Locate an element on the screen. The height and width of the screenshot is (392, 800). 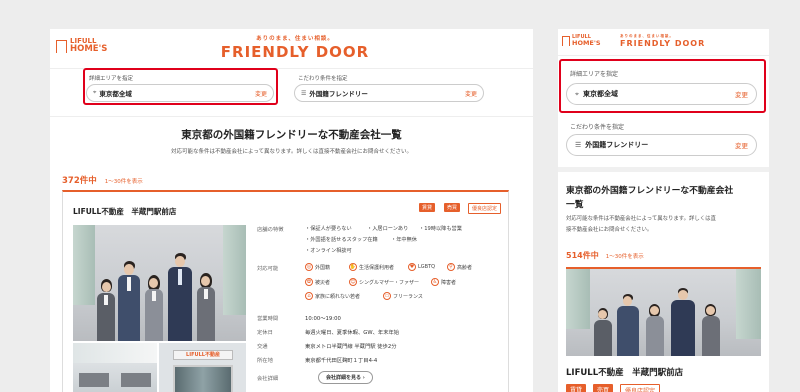
holiday-value: 毎週火曜日、夏季休暇、GW、年末年始 is located at coordinates (352, 333).